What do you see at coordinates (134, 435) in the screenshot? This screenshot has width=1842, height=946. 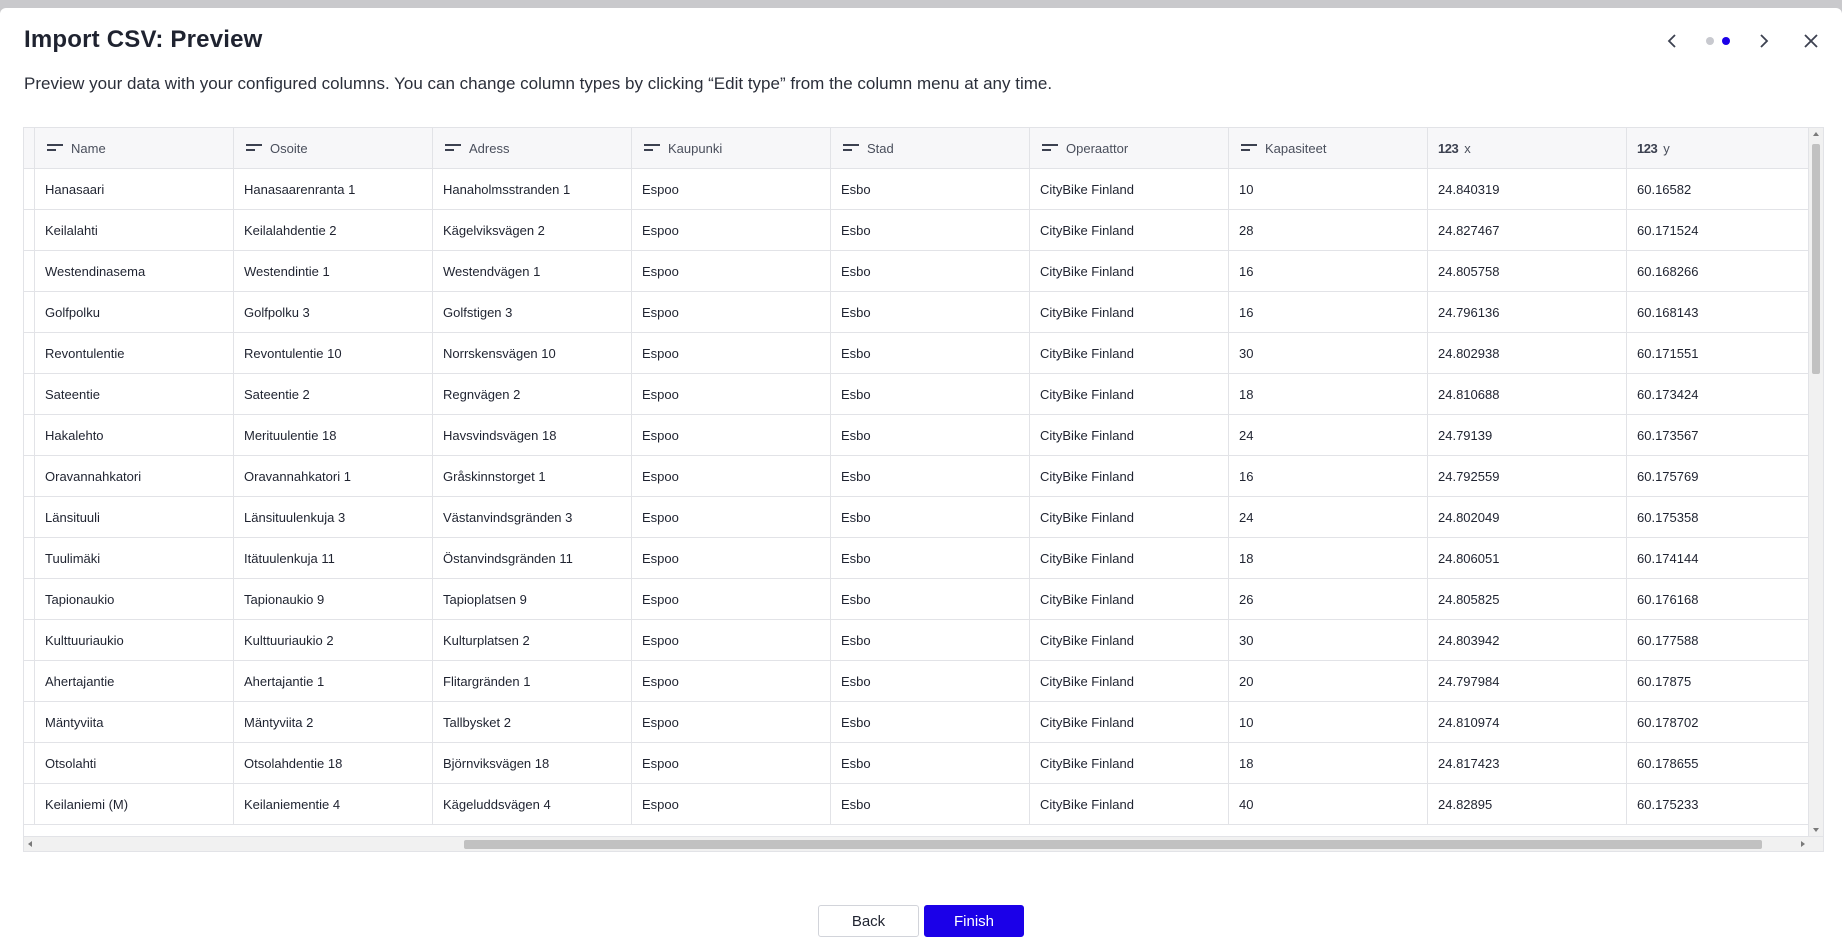 I see `table-cell: Hakalehto` at bounding box center [134, 435].